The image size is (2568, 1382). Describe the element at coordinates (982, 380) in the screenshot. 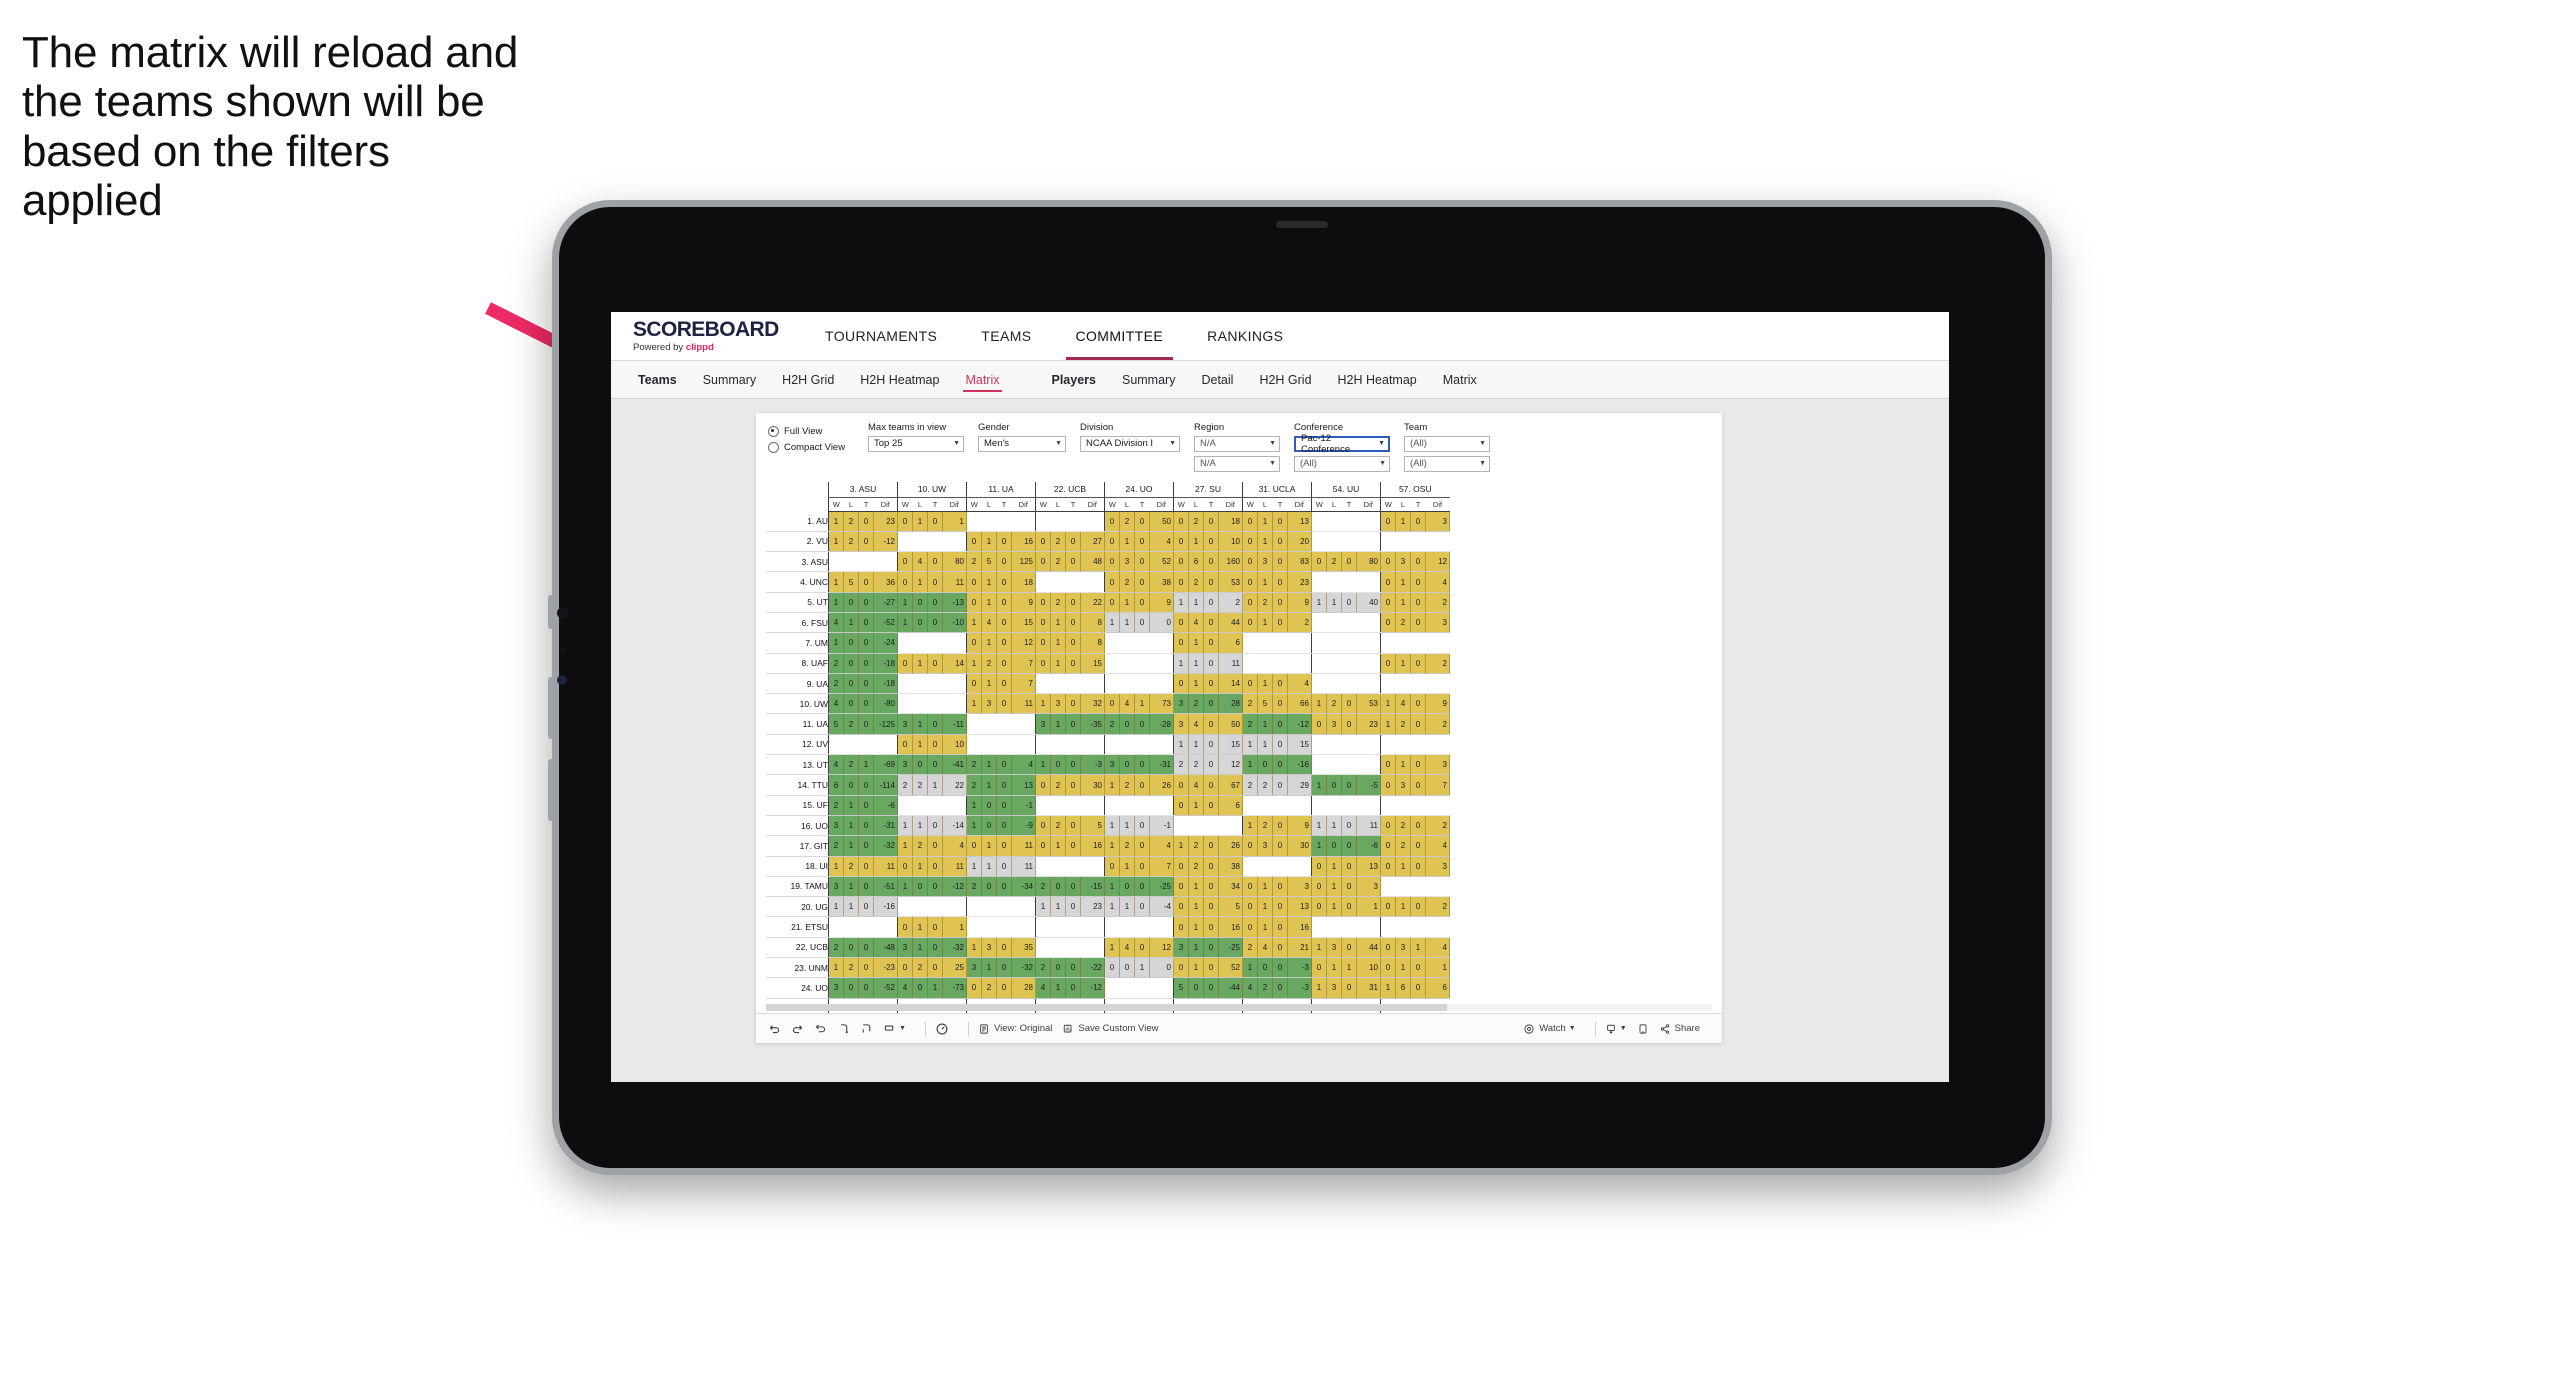

I see `sub-nav-teams-matrix: Matrix` at that location.